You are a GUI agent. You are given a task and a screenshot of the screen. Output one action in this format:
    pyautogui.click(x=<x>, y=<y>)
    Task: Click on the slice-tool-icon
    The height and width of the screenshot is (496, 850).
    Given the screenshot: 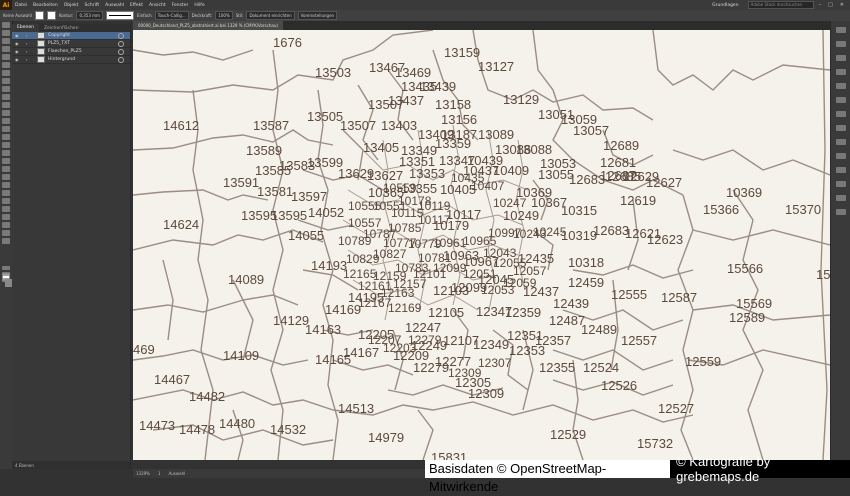 What is the action you would take?
    pyautogui.click(x=6, y=225)
    